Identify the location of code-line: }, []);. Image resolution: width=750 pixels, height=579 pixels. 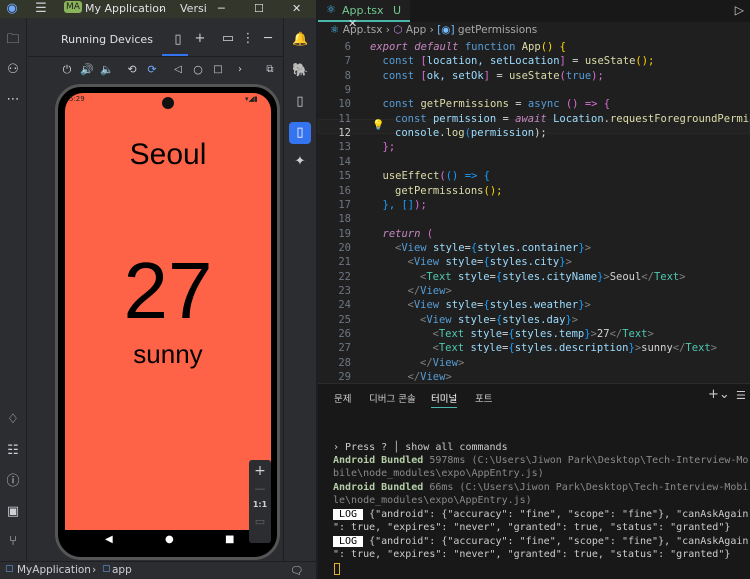
(405, 206).